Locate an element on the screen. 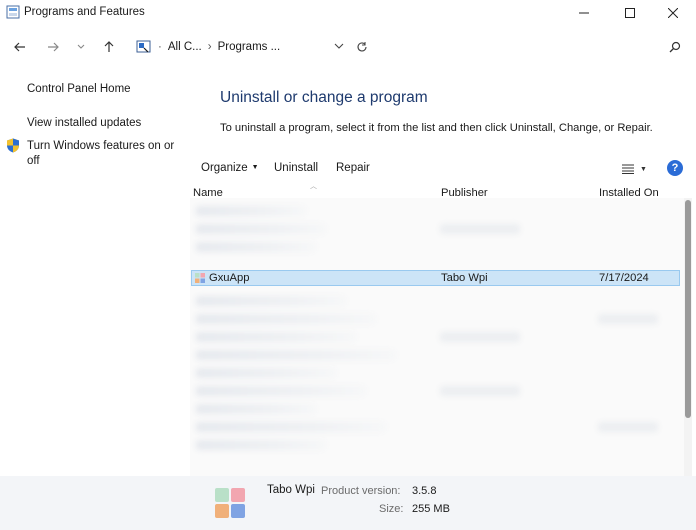 This screenshot has width=696, height=530. forward-arrow-icon is located at coordinates (53, 47).